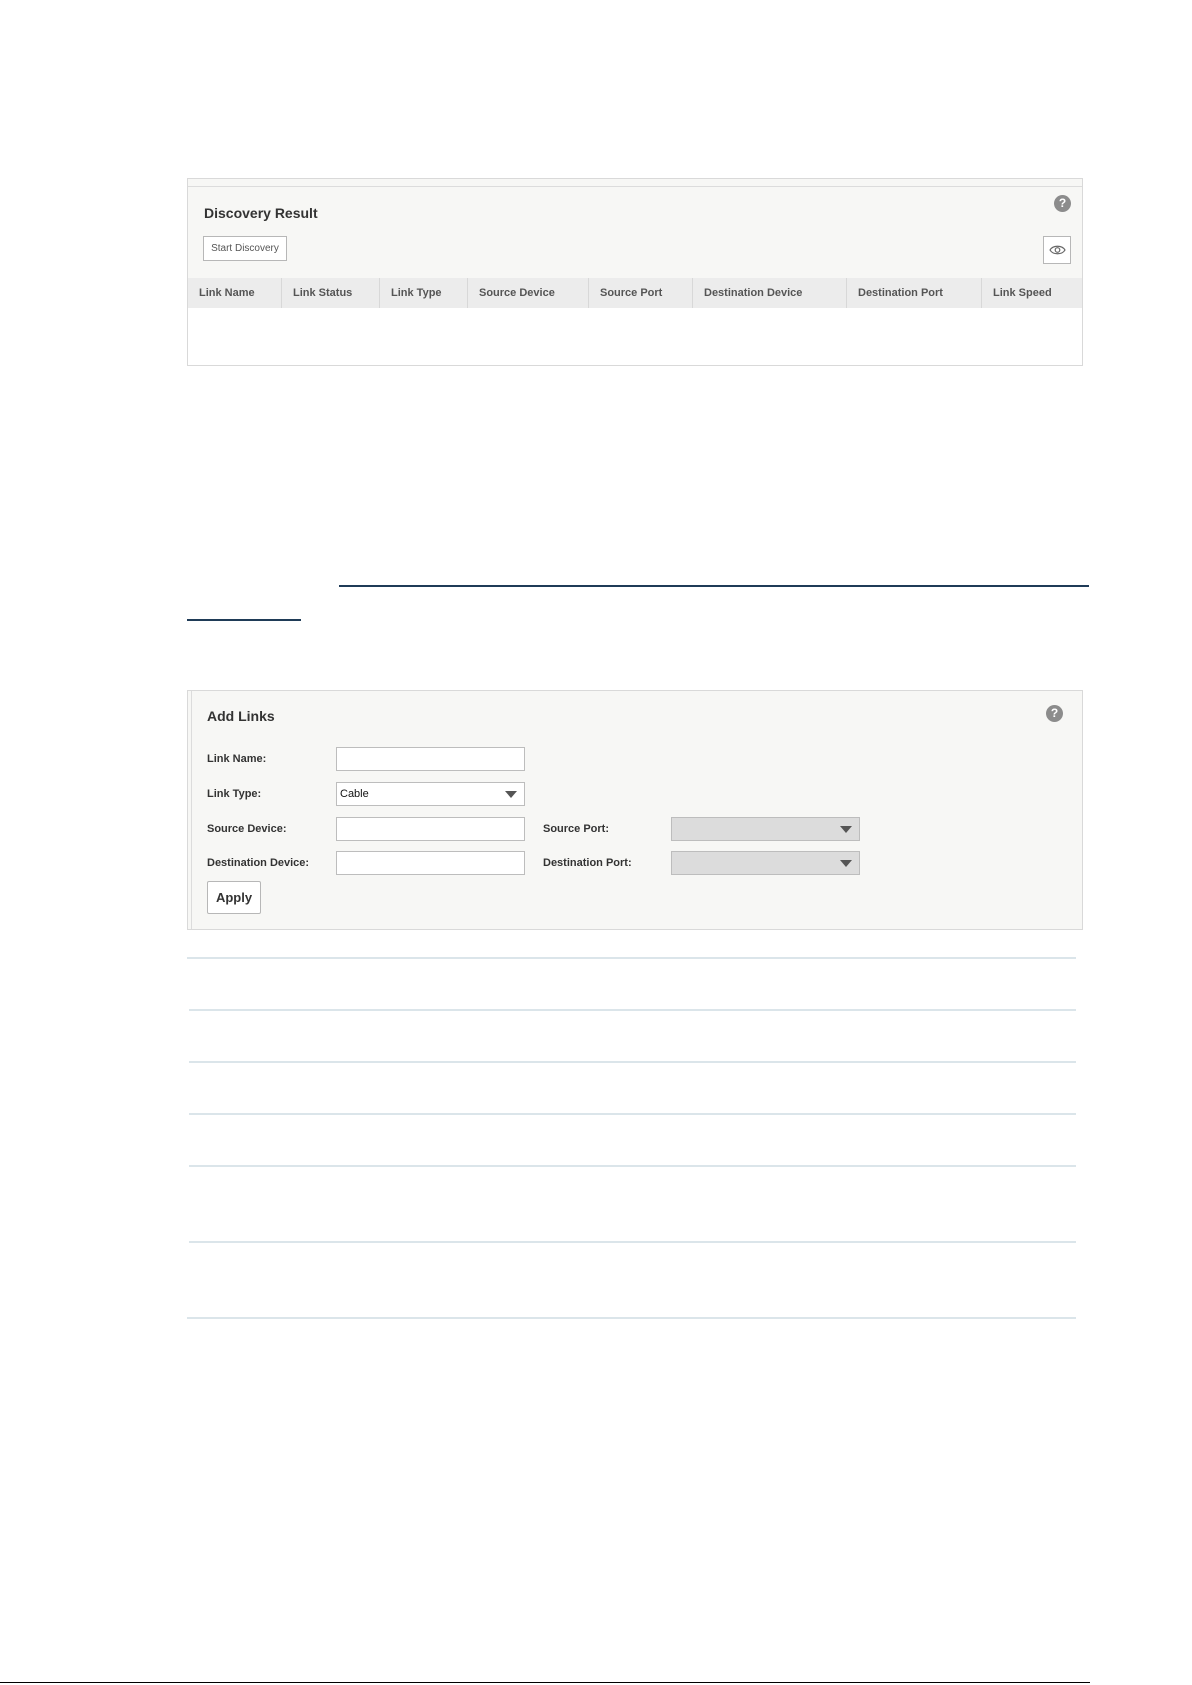 This screenshot has width=1192, height=1685. I want to click on destination-device-input, so click(430, 863).